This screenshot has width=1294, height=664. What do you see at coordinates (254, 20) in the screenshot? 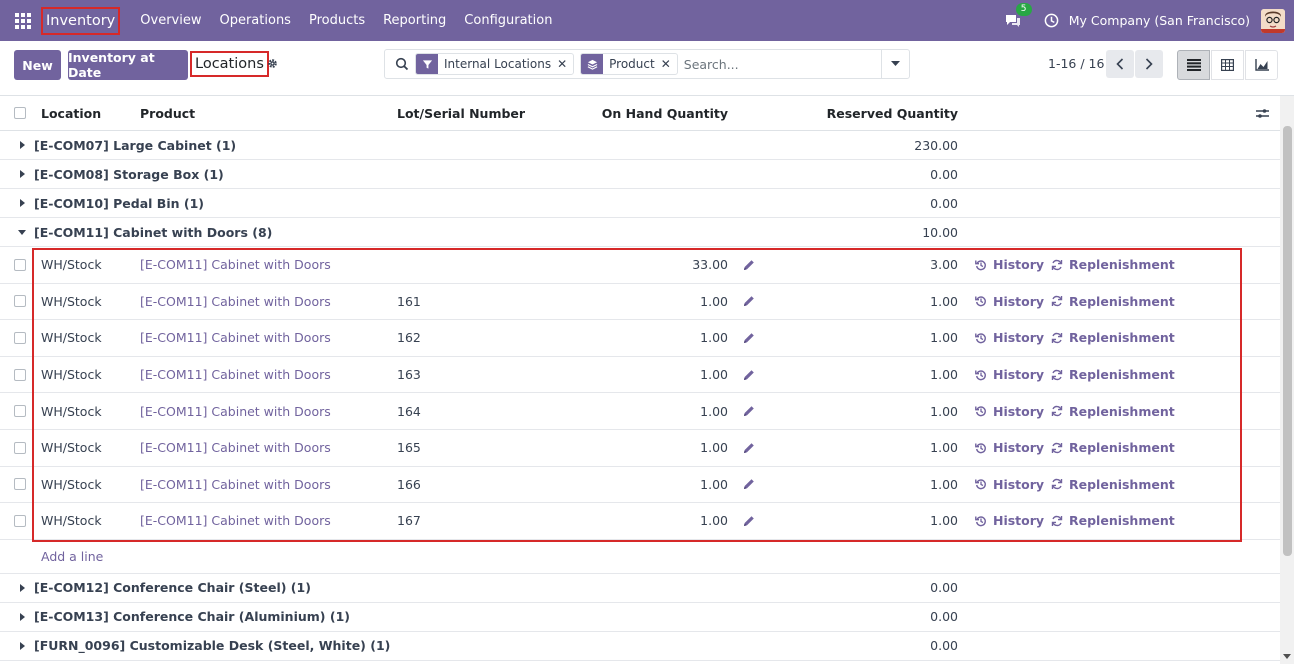
I see `menu-operations: Operations` at bounding box center [254, 20].